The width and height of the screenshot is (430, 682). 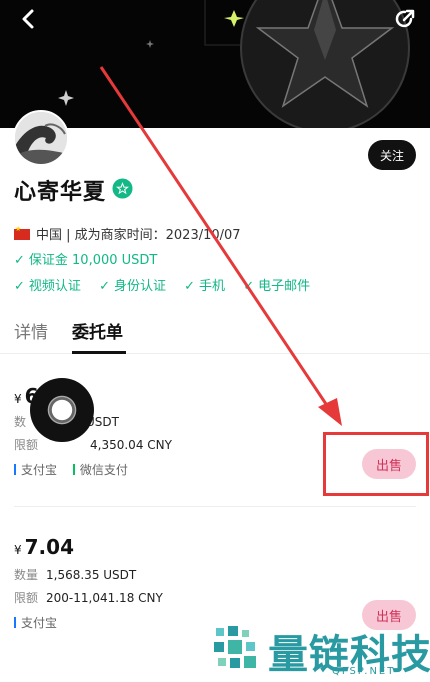 I want to click on location-line: 中国 | 成为商家时间：2023/10/07, so click(x=127, y=233).